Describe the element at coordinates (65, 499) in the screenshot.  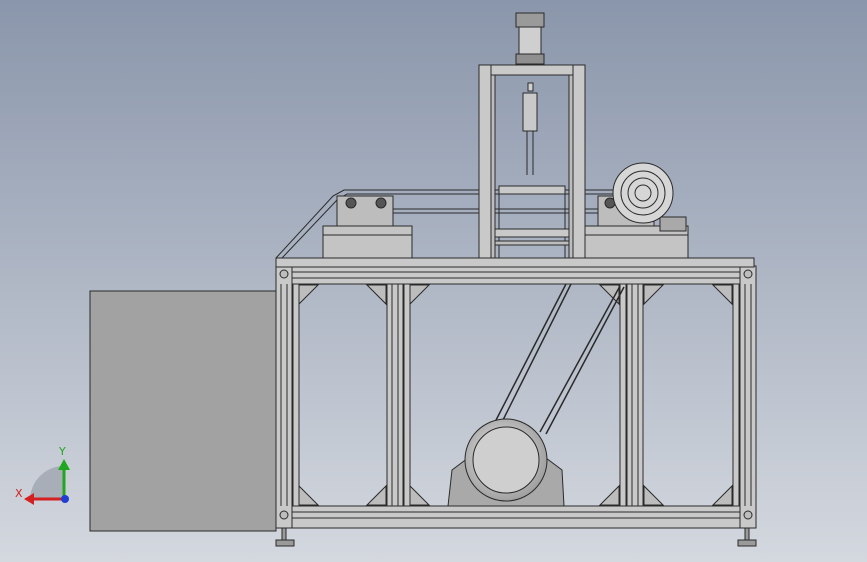
I see `z-axis-dot` at that location.